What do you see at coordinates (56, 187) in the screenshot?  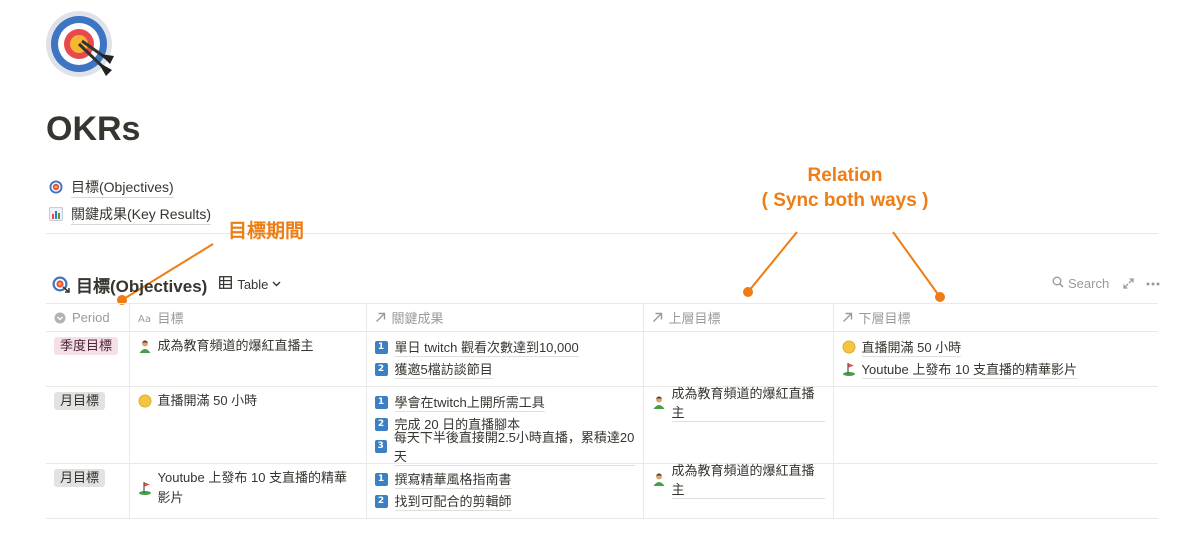 I see `target-icon` at bounding box center [56, 187].